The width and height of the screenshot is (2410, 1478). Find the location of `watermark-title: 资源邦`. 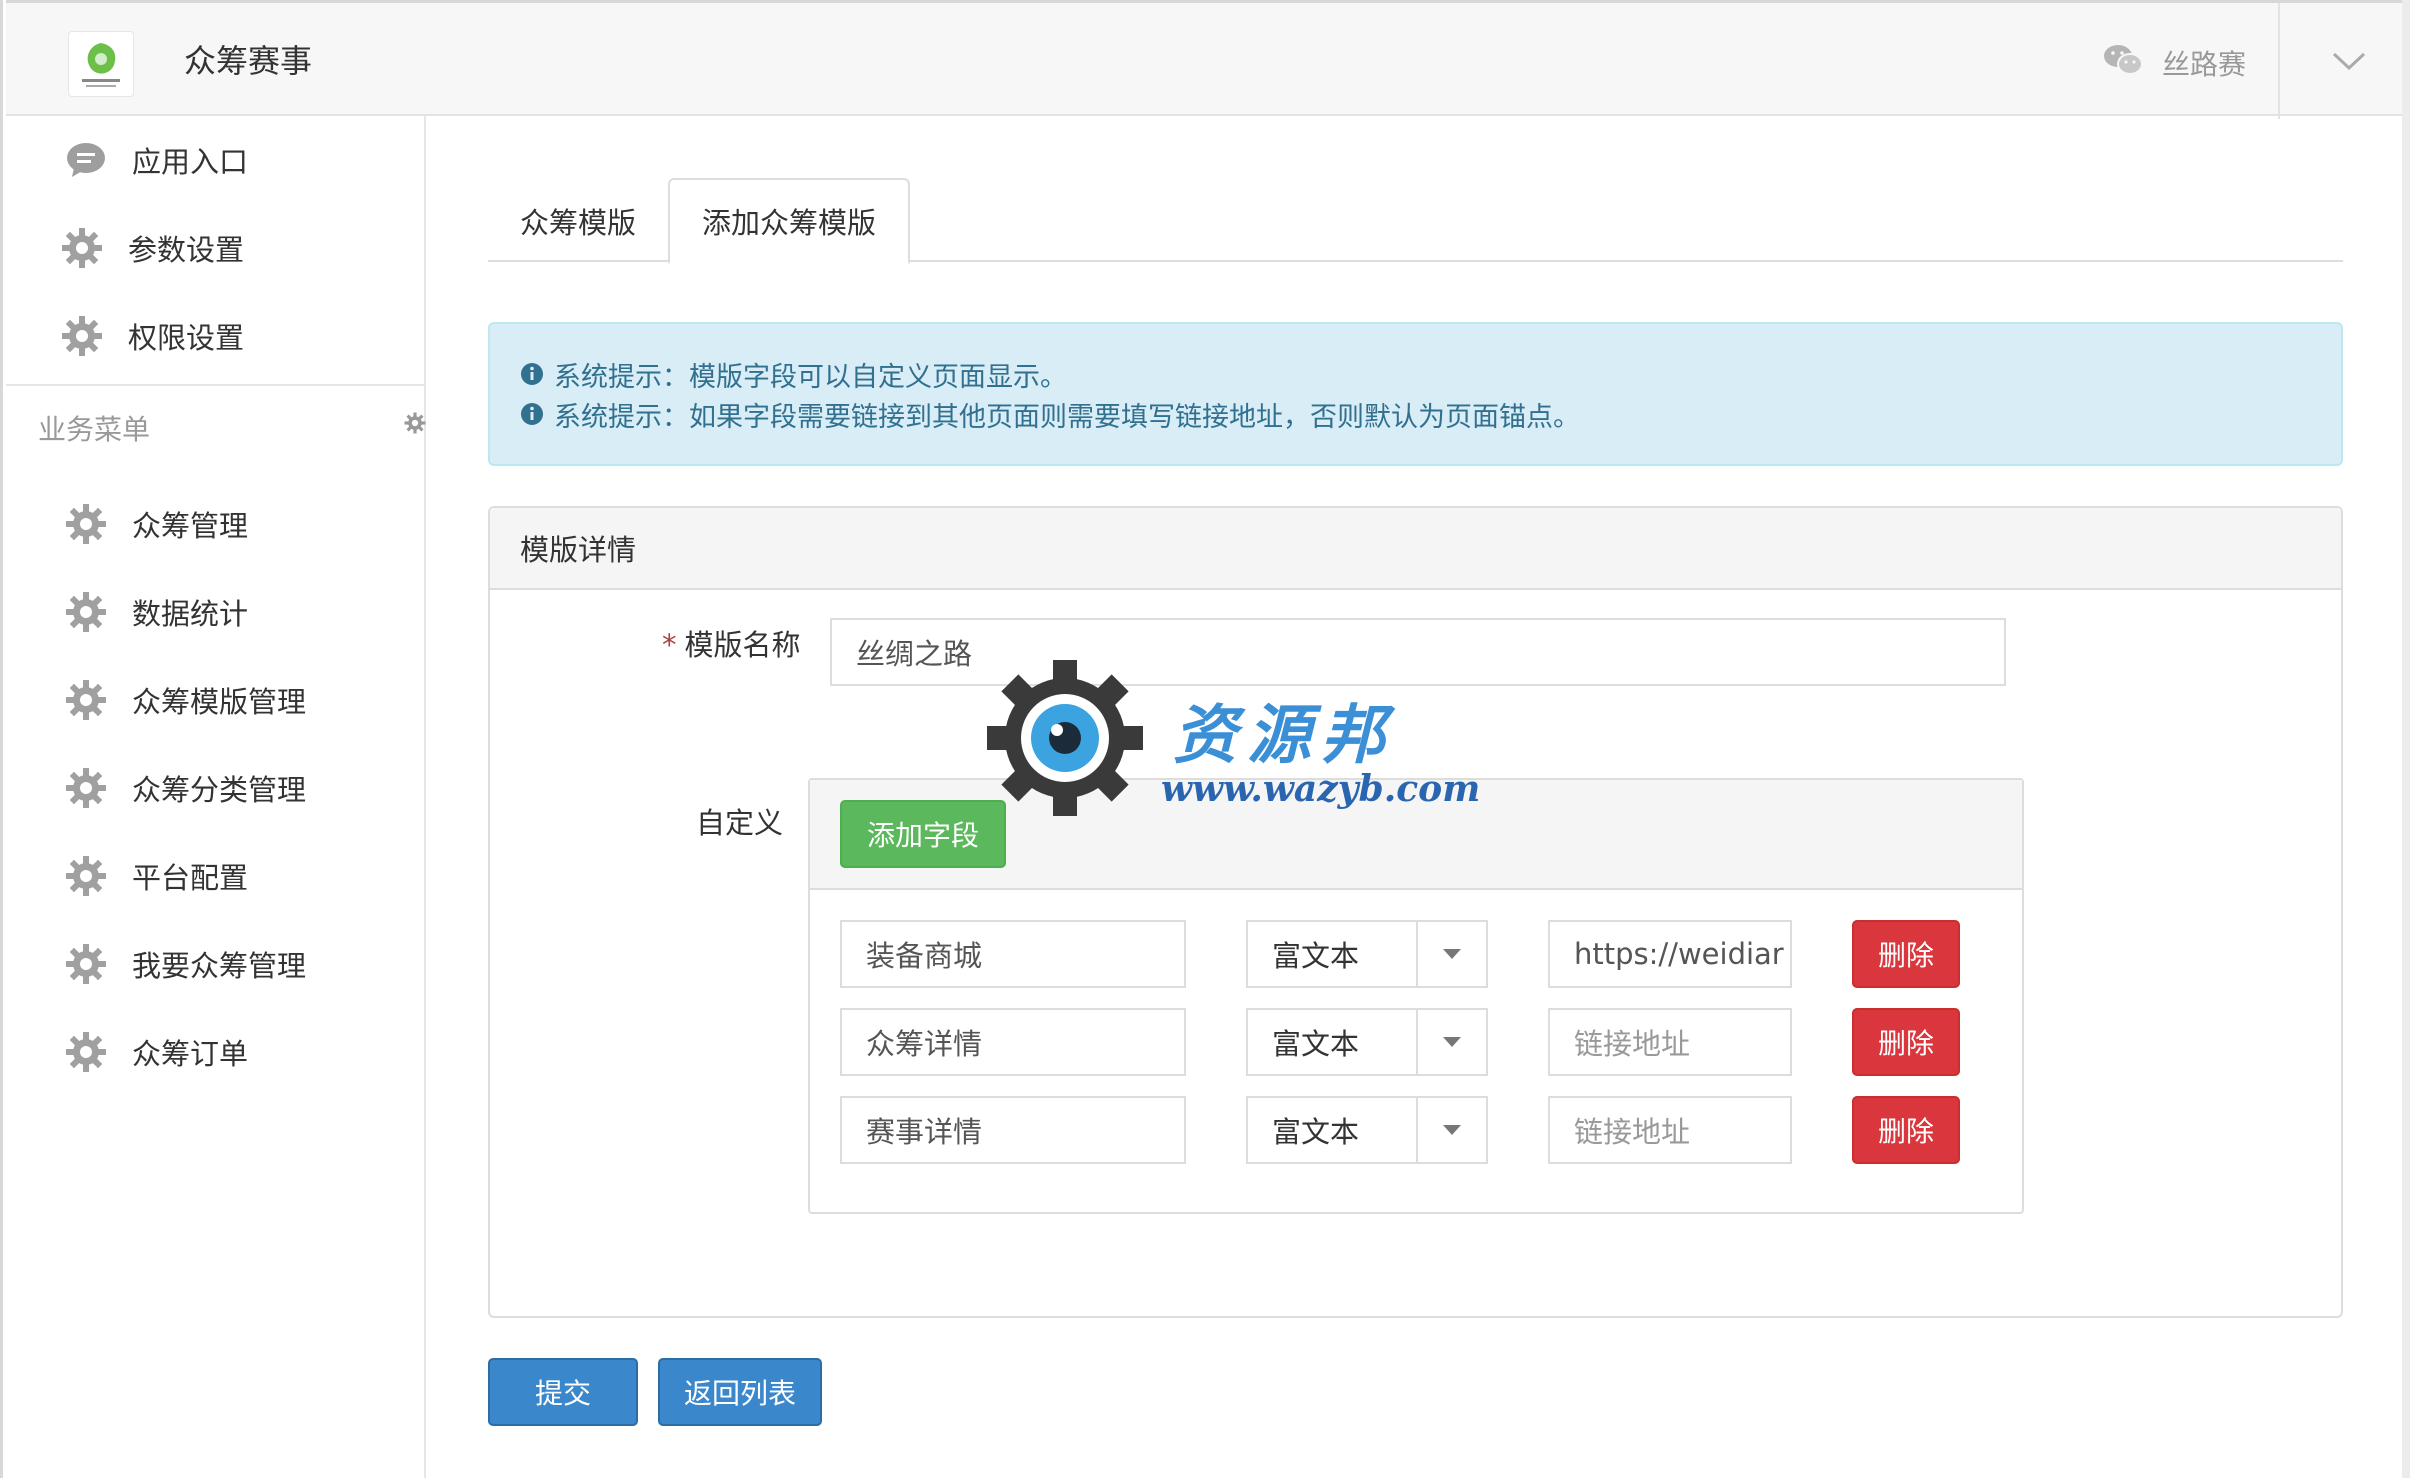

watermark-title: 资源邦 is located at coordinates (1284, 735).